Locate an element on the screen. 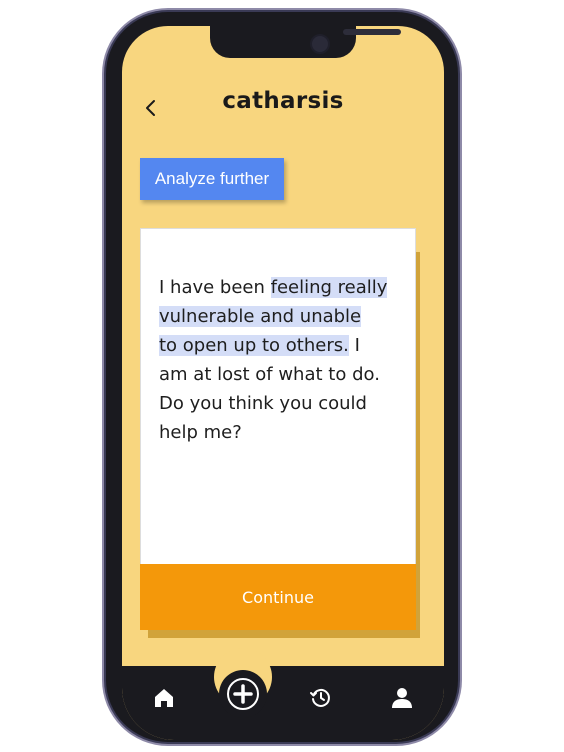 The width and height of the screenshot is (564, 752). analyze-further-button: Analyze further is located at coordinates (212, 179).